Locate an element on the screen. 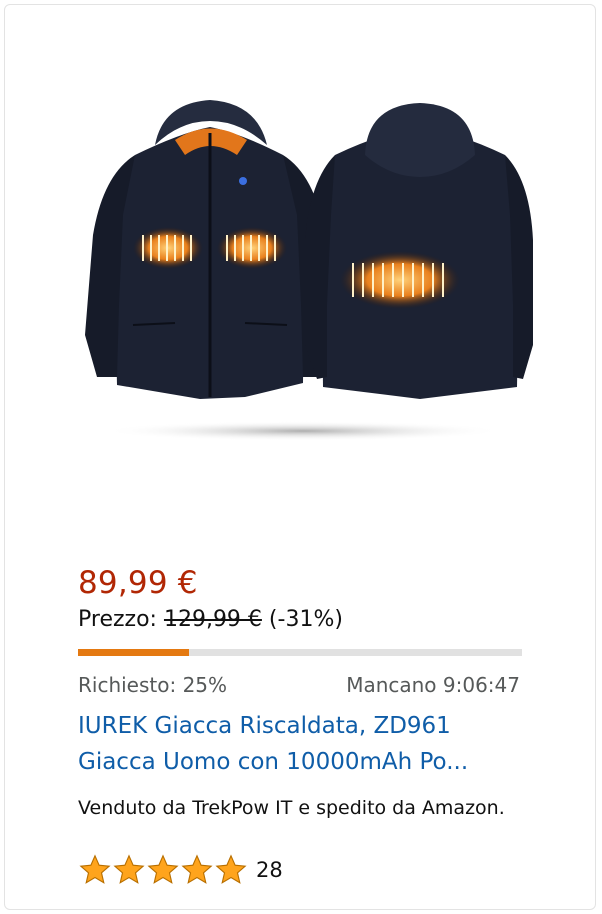 This screenshot has height=914, width=602. list-price-row: Prezzo: 129,99 € (-31%) is located at coordinates (210, 619).